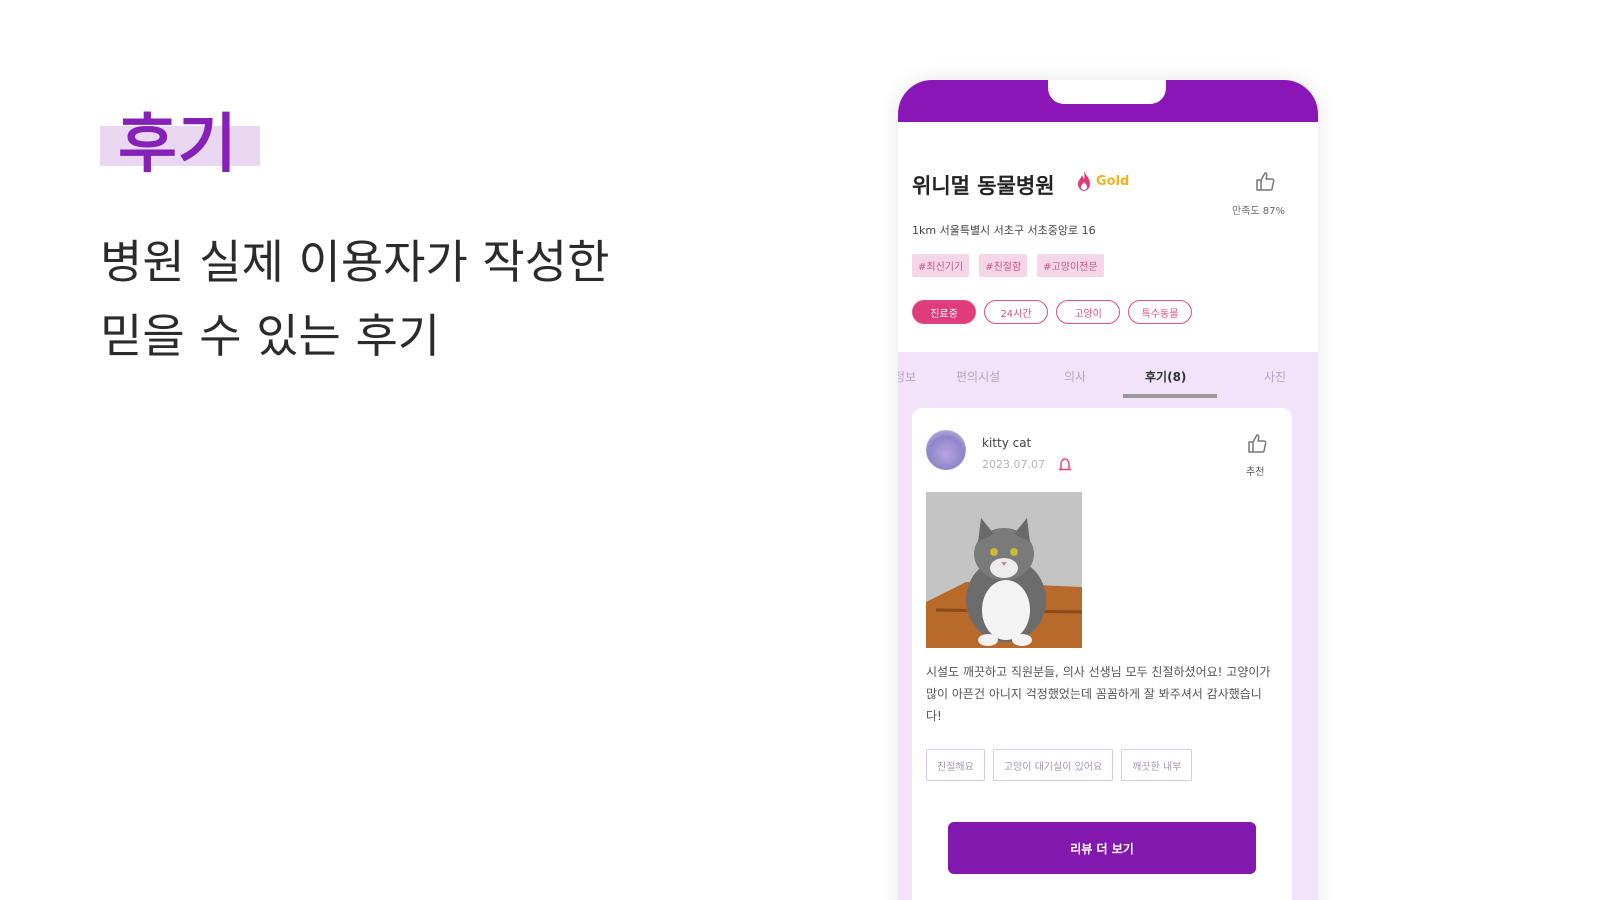 This screenshot has width=1600, height=900. Describe the element at coordinates (354, 299) in the screenshot. I see `promo-description: 병원 실제 이용자가 작성한 믿을 수 있는 후기` at that location.